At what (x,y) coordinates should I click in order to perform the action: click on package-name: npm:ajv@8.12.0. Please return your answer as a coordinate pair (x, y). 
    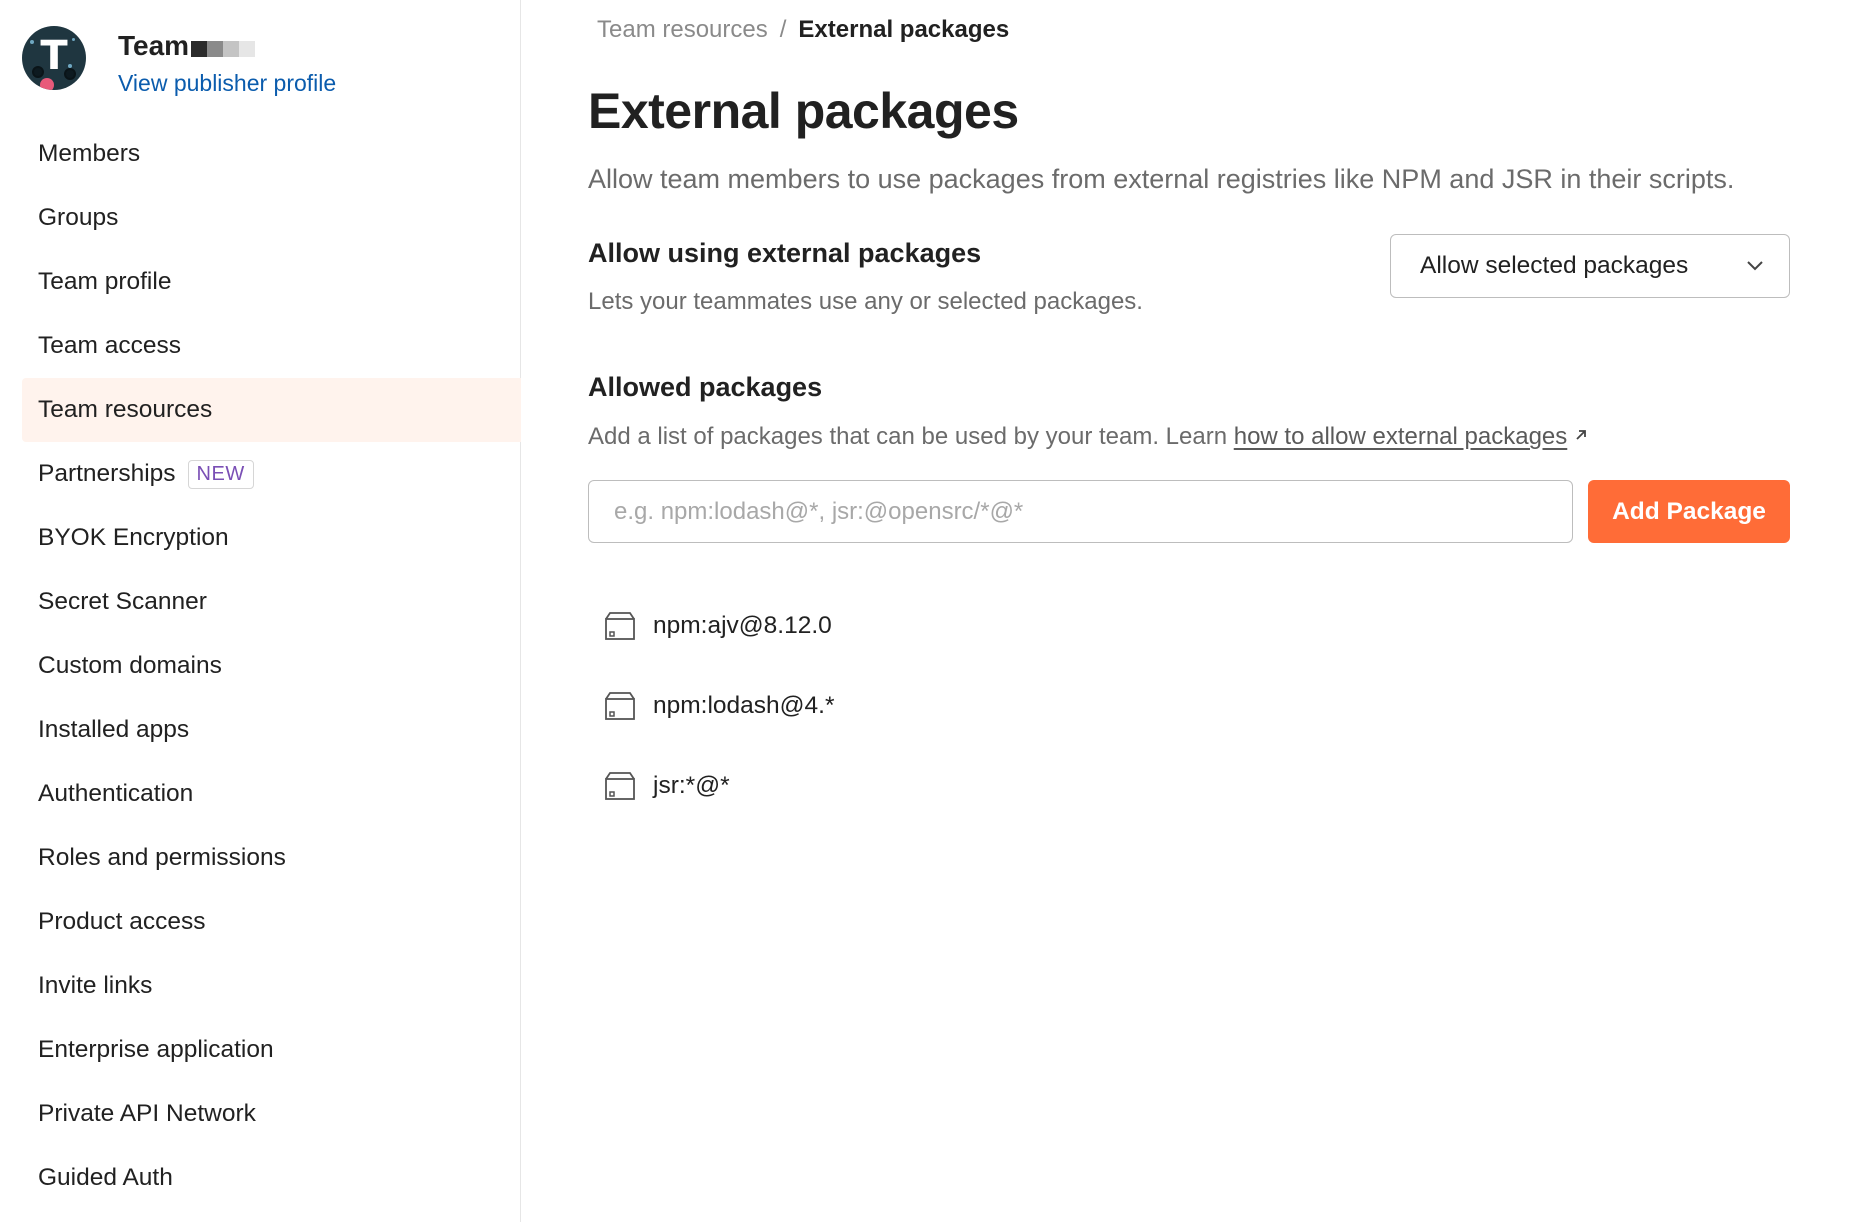
    Looking at the image, I should click on (742, 625).